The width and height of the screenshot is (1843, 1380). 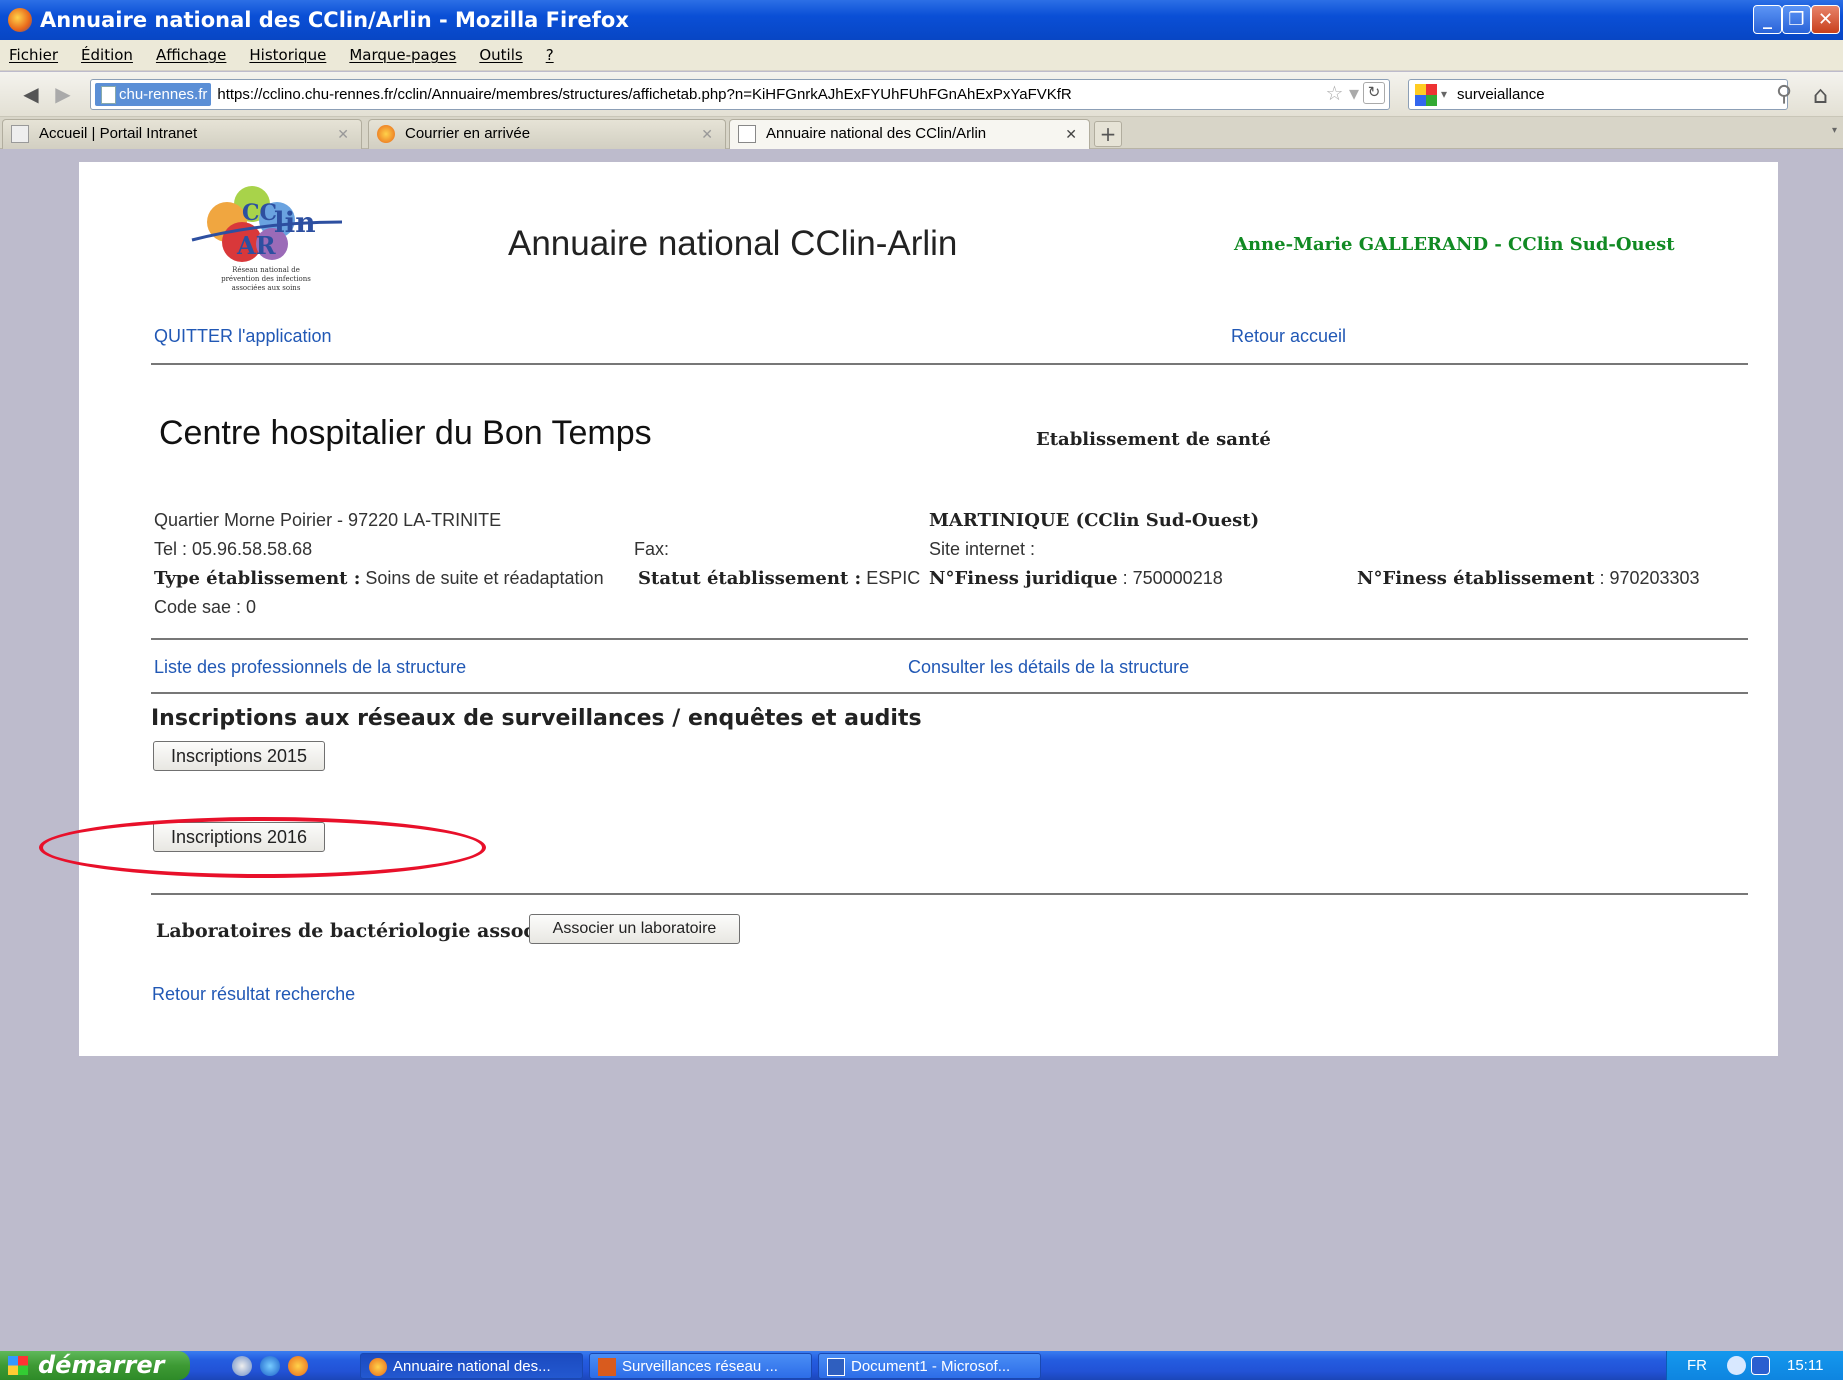 I want to click on finess-jur-value: : 750000218, so click(x=1170, y=578).